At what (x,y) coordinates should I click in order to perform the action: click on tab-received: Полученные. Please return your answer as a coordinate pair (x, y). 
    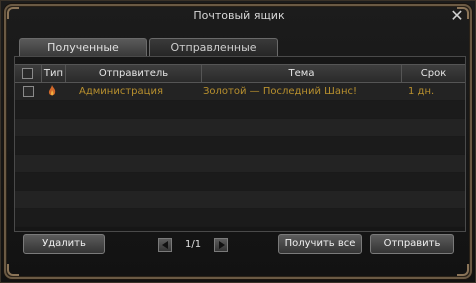
    Looking at the image, I should click on (83, 47).